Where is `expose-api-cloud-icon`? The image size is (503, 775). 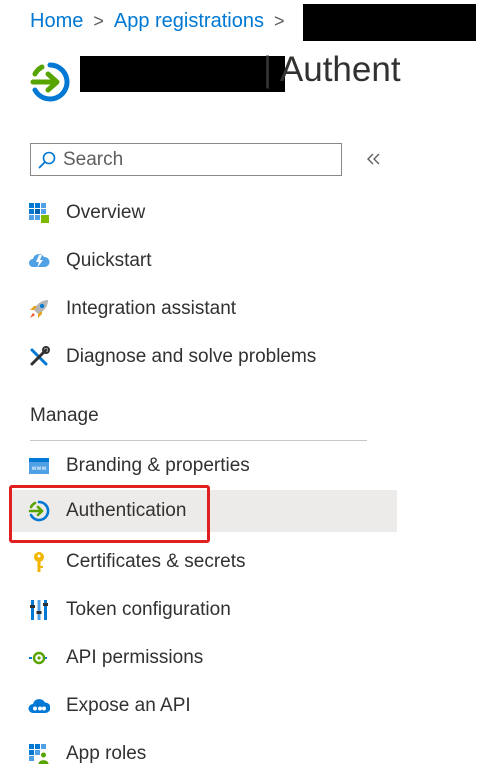 expose-api-cloud-icon is located at coordinates (39, 706).